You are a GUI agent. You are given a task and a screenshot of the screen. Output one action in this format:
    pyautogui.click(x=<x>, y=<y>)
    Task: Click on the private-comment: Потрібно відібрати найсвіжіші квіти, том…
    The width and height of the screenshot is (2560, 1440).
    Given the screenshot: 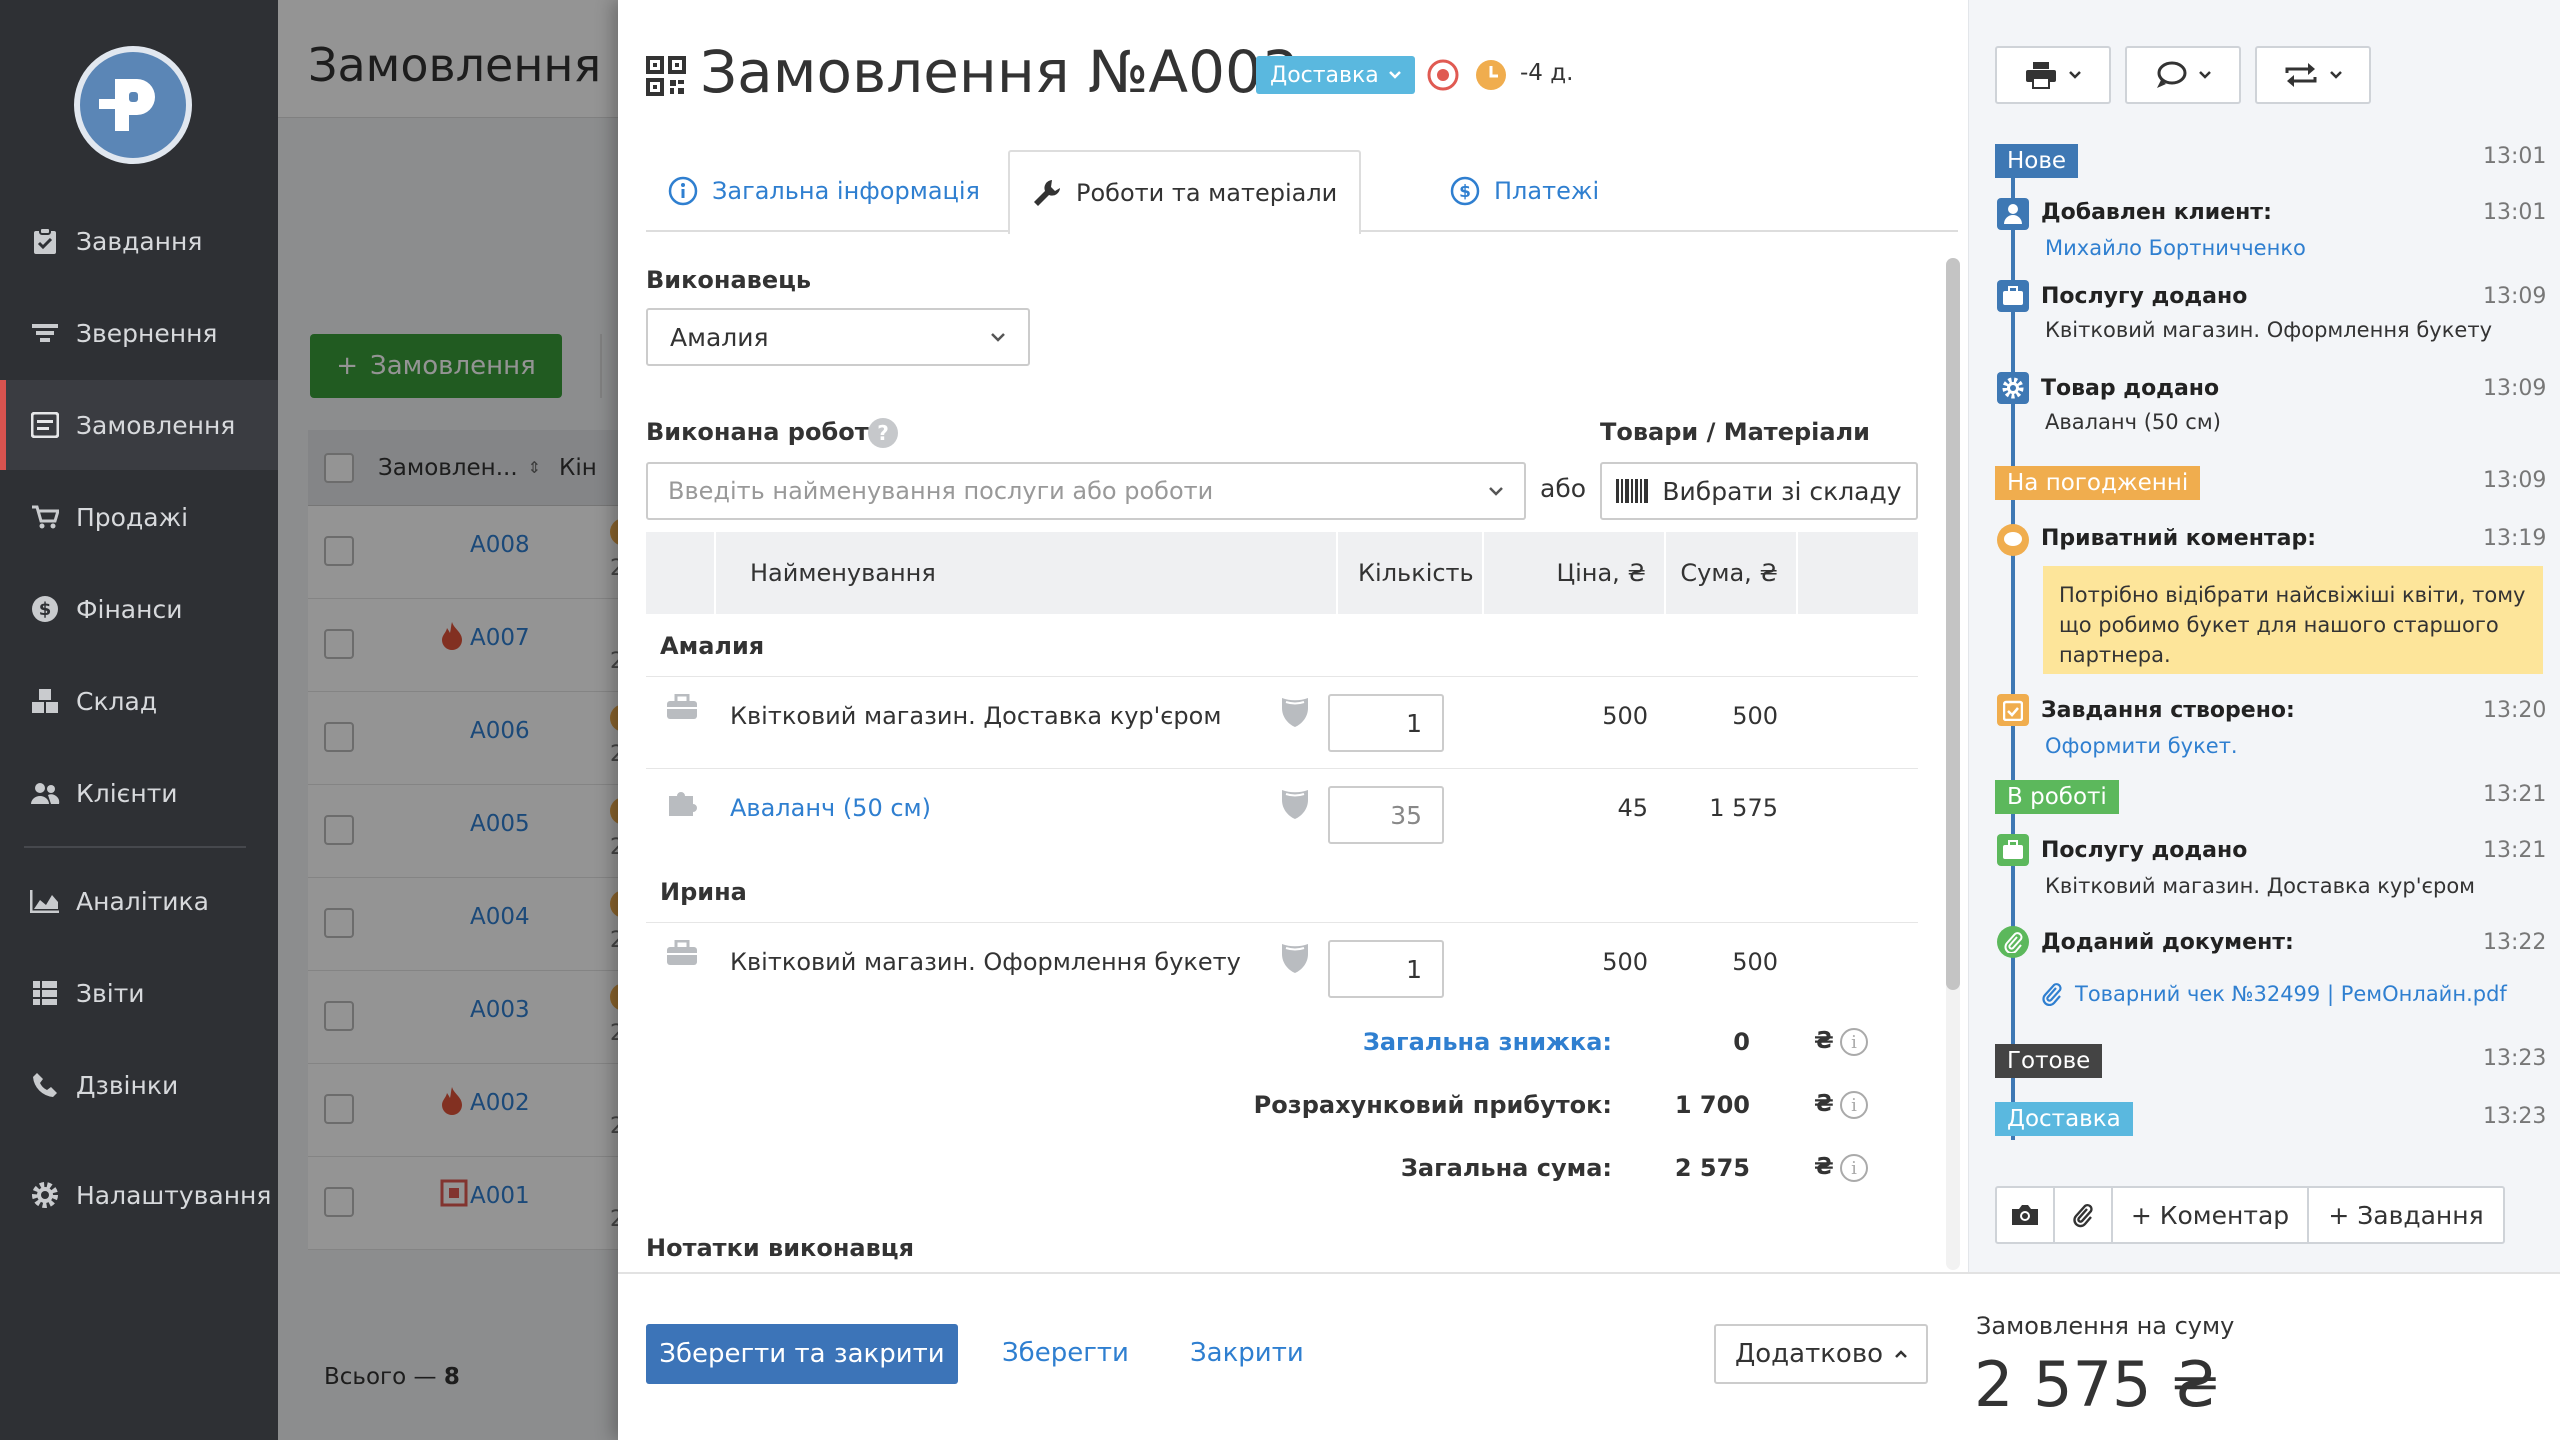 What is the action you would take?
    pyautogui.click(x=2293, y=620)
    